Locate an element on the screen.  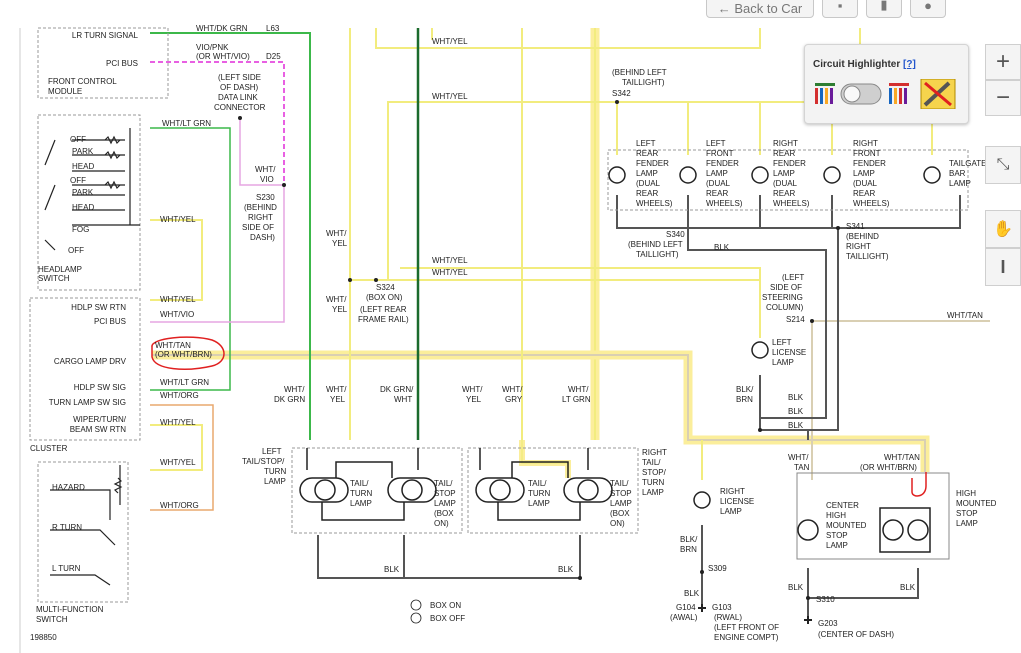
label-ts-2: STOP is located at coordinates (445, 493).